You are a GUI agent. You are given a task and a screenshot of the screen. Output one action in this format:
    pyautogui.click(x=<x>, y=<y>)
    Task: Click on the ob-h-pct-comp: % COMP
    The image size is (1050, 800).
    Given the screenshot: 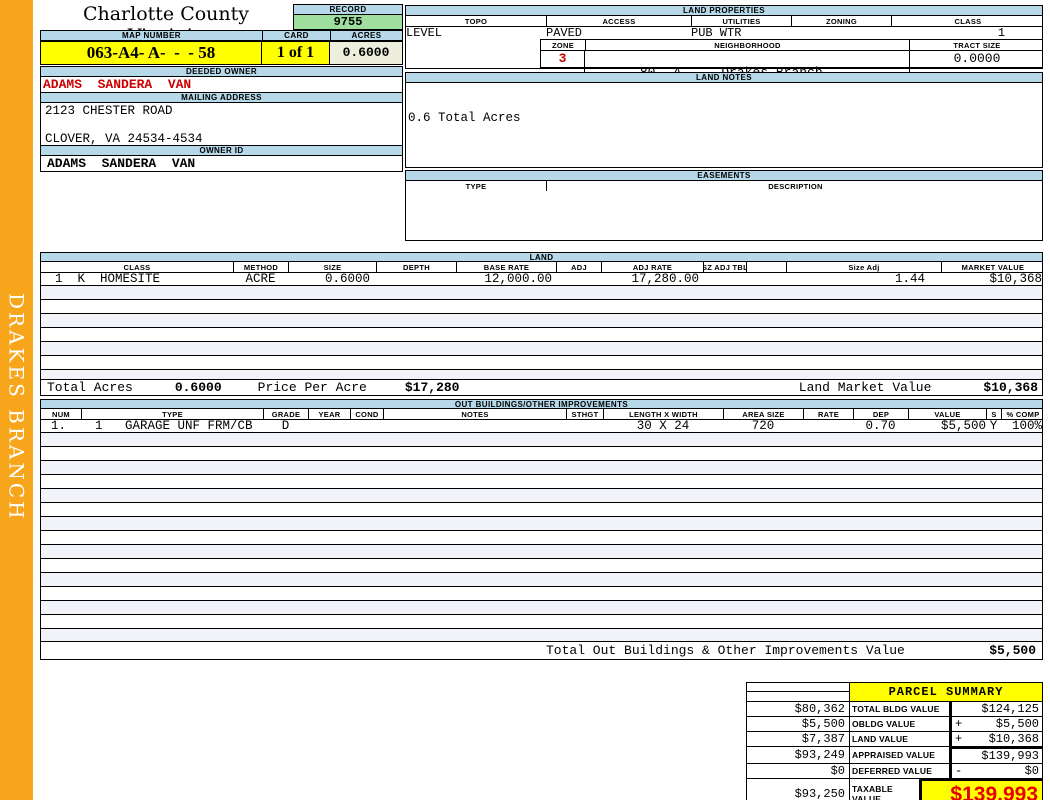 What is the action you would take?
    pyautogui.click(x=1022, y=414)
    